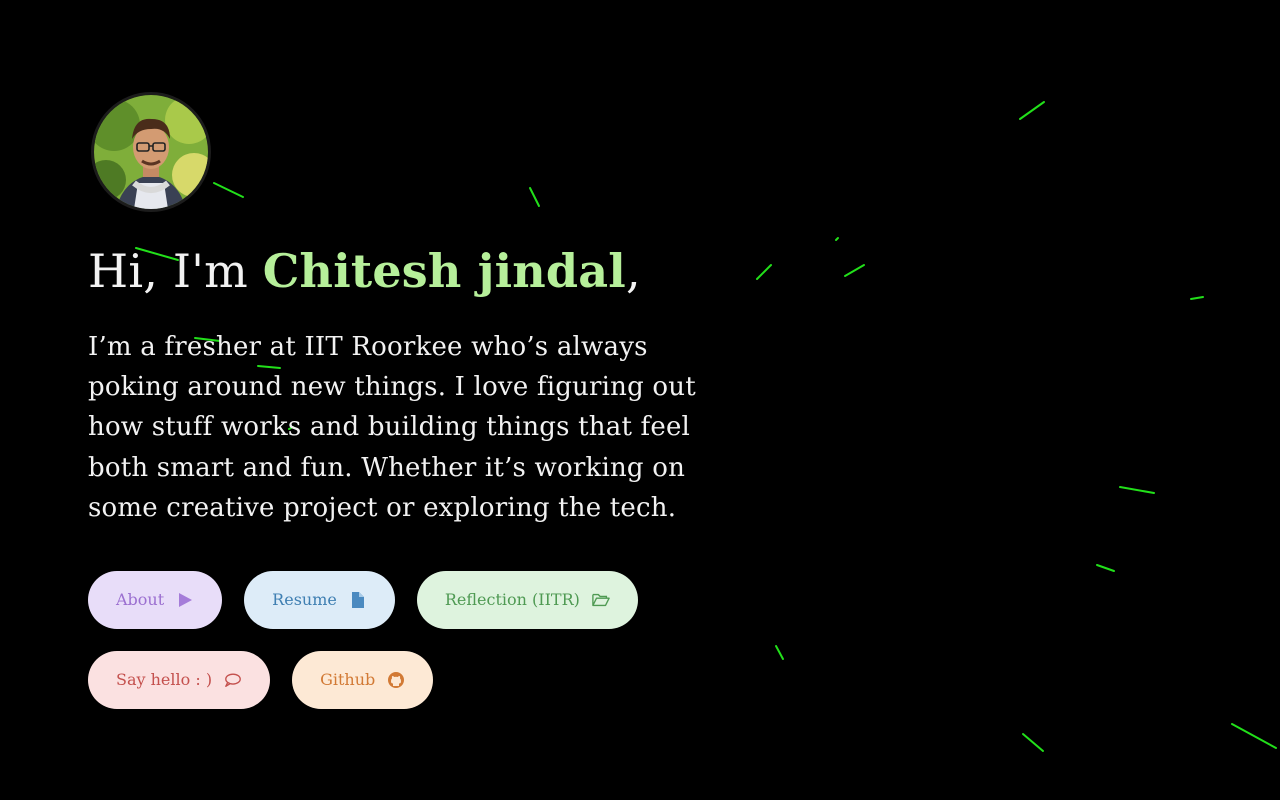 The width and height of the screenshot is (1280, 800). Describe the element at coordinates (358, 600) in the screenshot. I see `document-icon` at that location.